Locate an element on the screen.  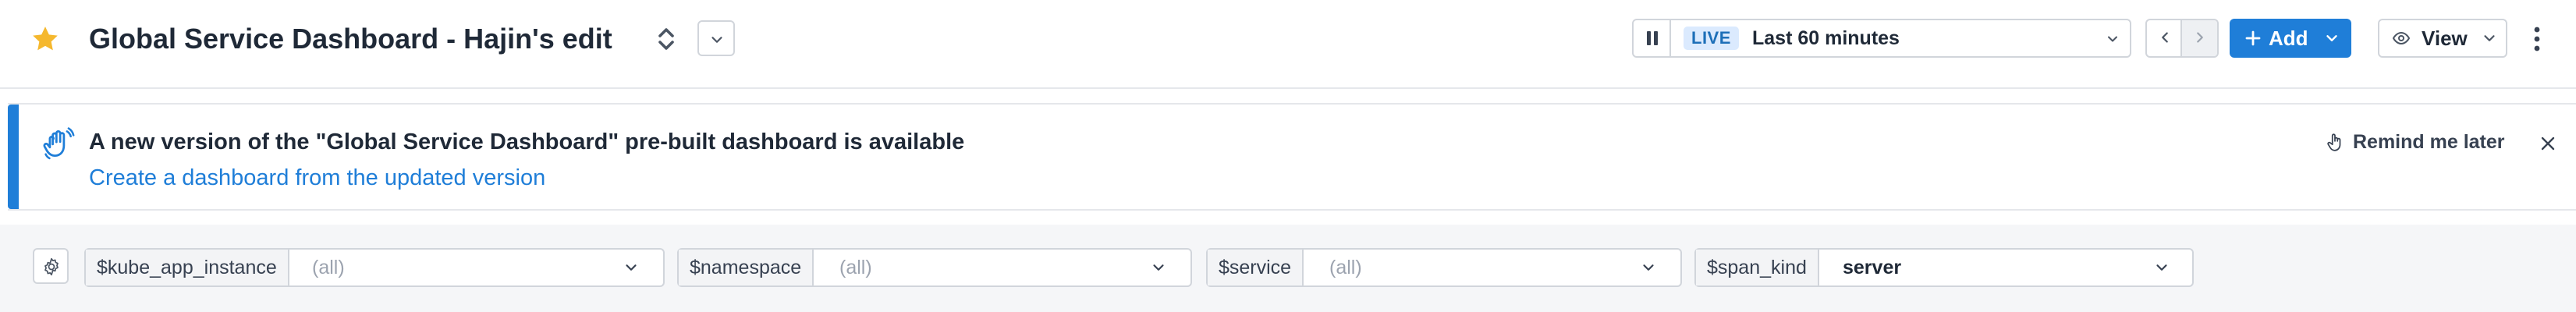
variables-settings-button is located at coordinates (51, 266).